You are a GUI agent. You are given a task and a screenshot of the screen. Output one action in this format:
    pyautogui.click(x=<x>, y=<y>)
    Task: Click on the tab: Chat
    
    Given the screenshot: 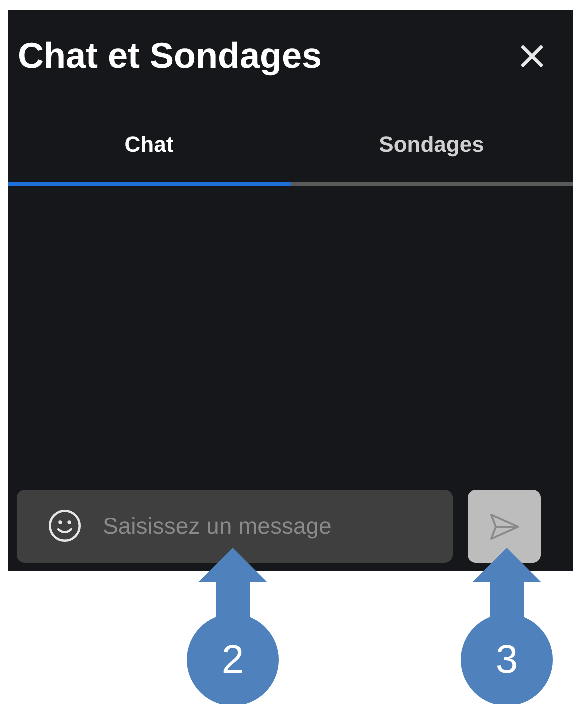 What is the action you would take?
    pyautogui.click(x=149, y=159)
    